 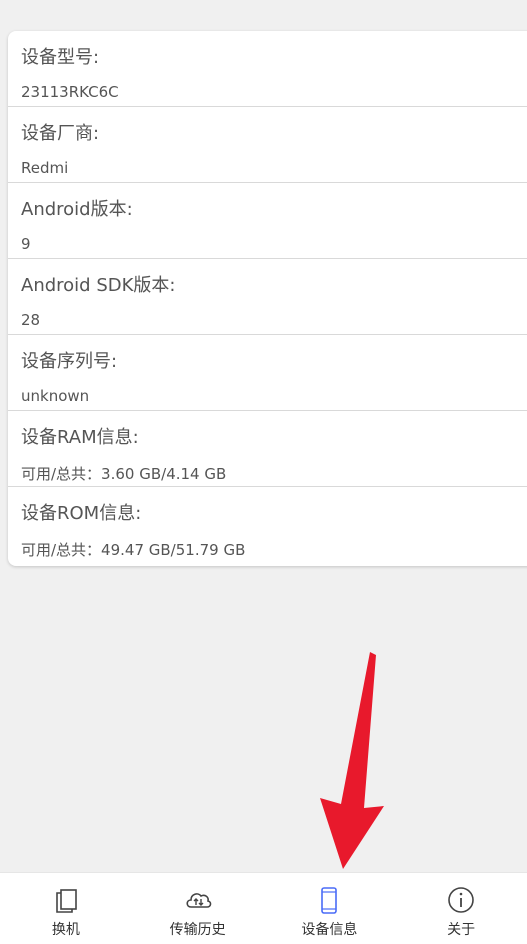 I want to click on device-manufacturer-label: 设备厂商:, so click(x=60, y=133).